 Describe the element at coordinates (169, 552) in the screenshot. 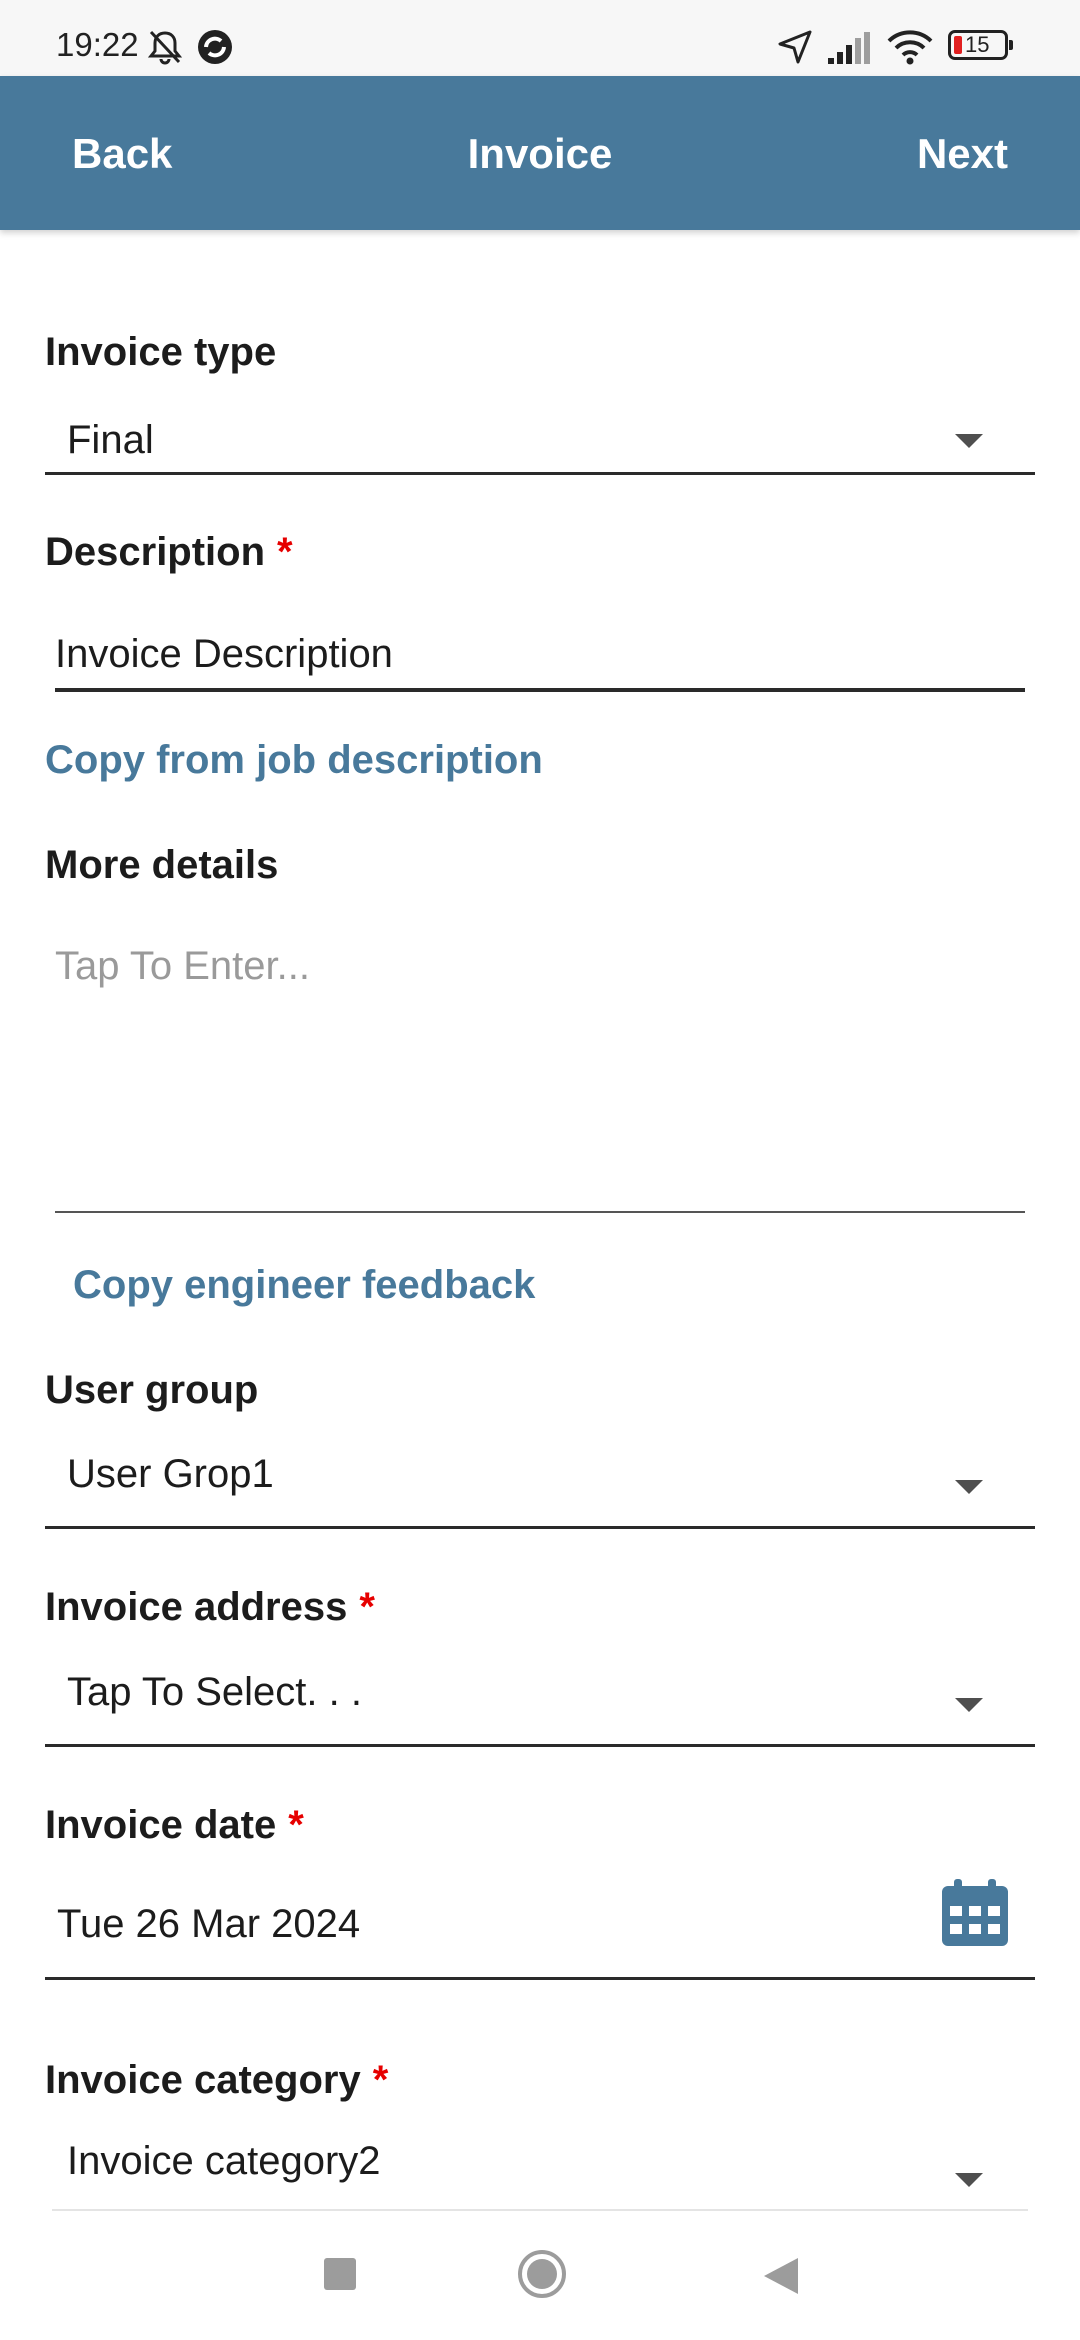

I see `description-label: Description *` at that location.